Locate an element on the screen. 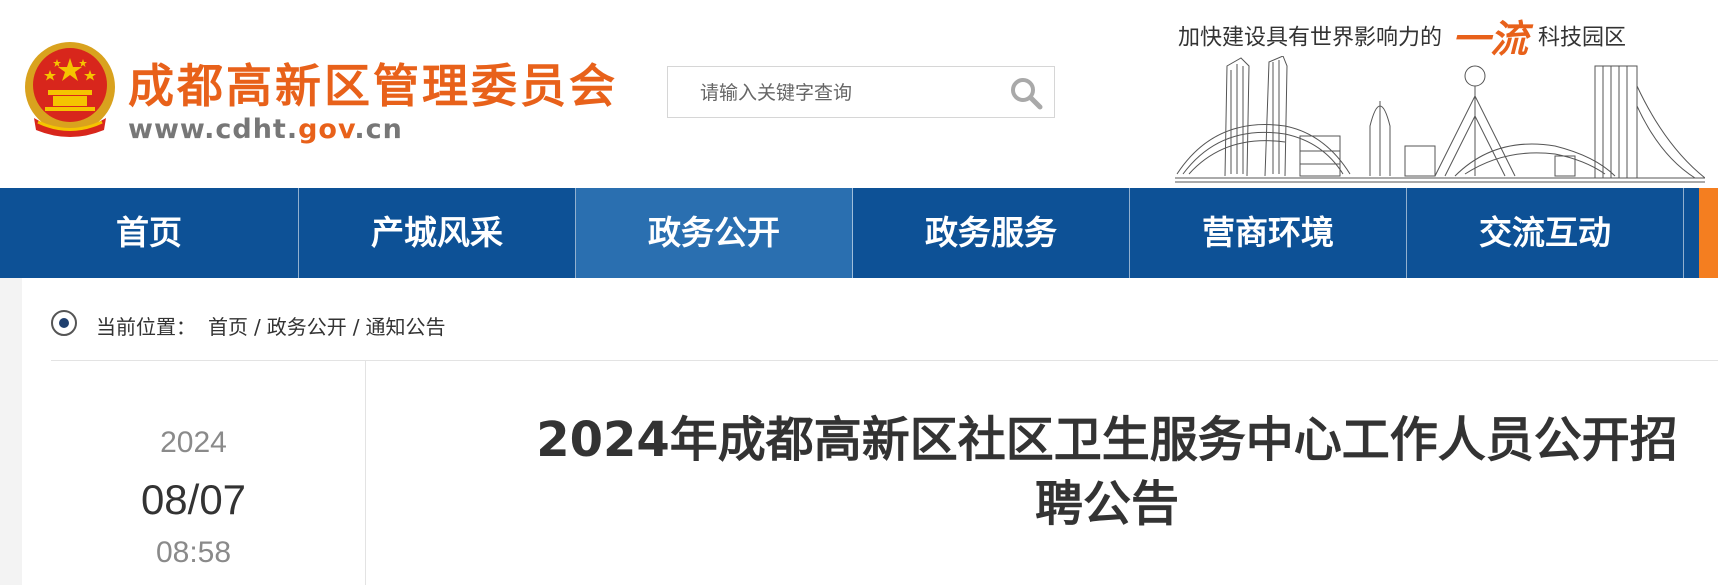 This screenshot has width=1718, height=585. location-icon-dot is located at coordinates (64, 323).